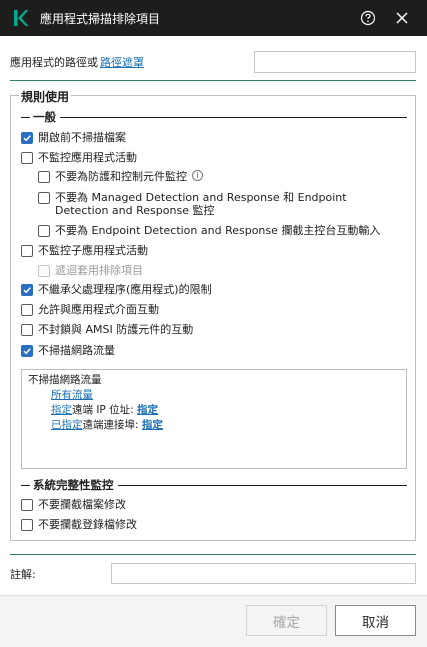 This screenshot has height=647, width=427. Describe the element at coordinates (335, 62) in the screenshot. I see `path-input` at that location.